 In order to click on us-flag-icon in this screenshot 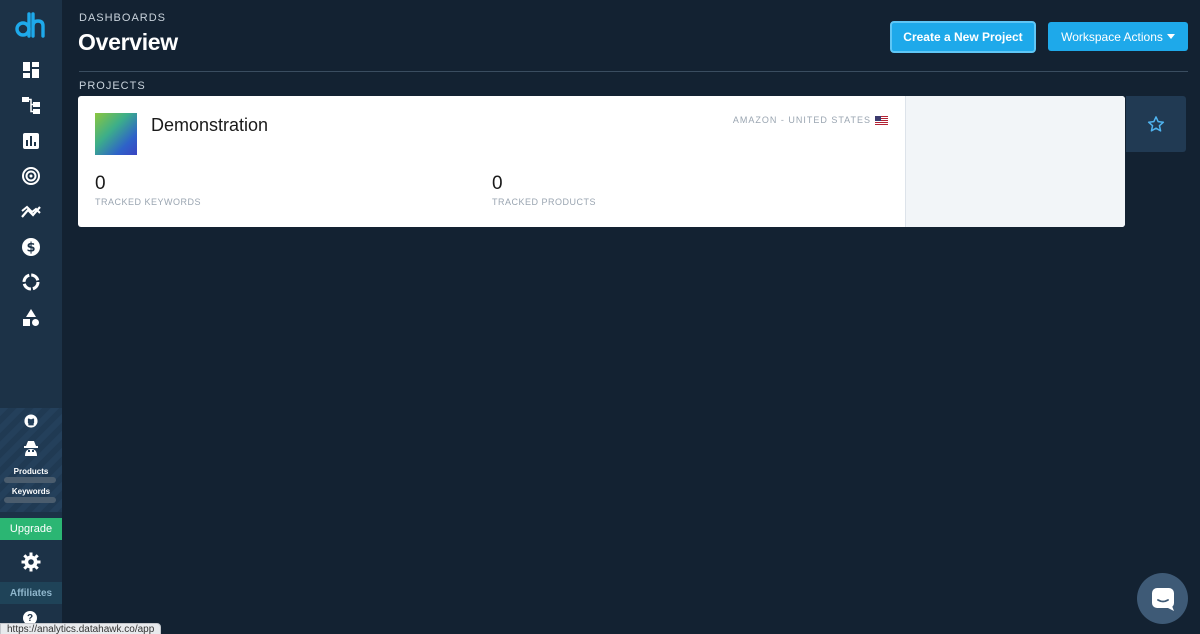, I will do `click(881, 120)`.